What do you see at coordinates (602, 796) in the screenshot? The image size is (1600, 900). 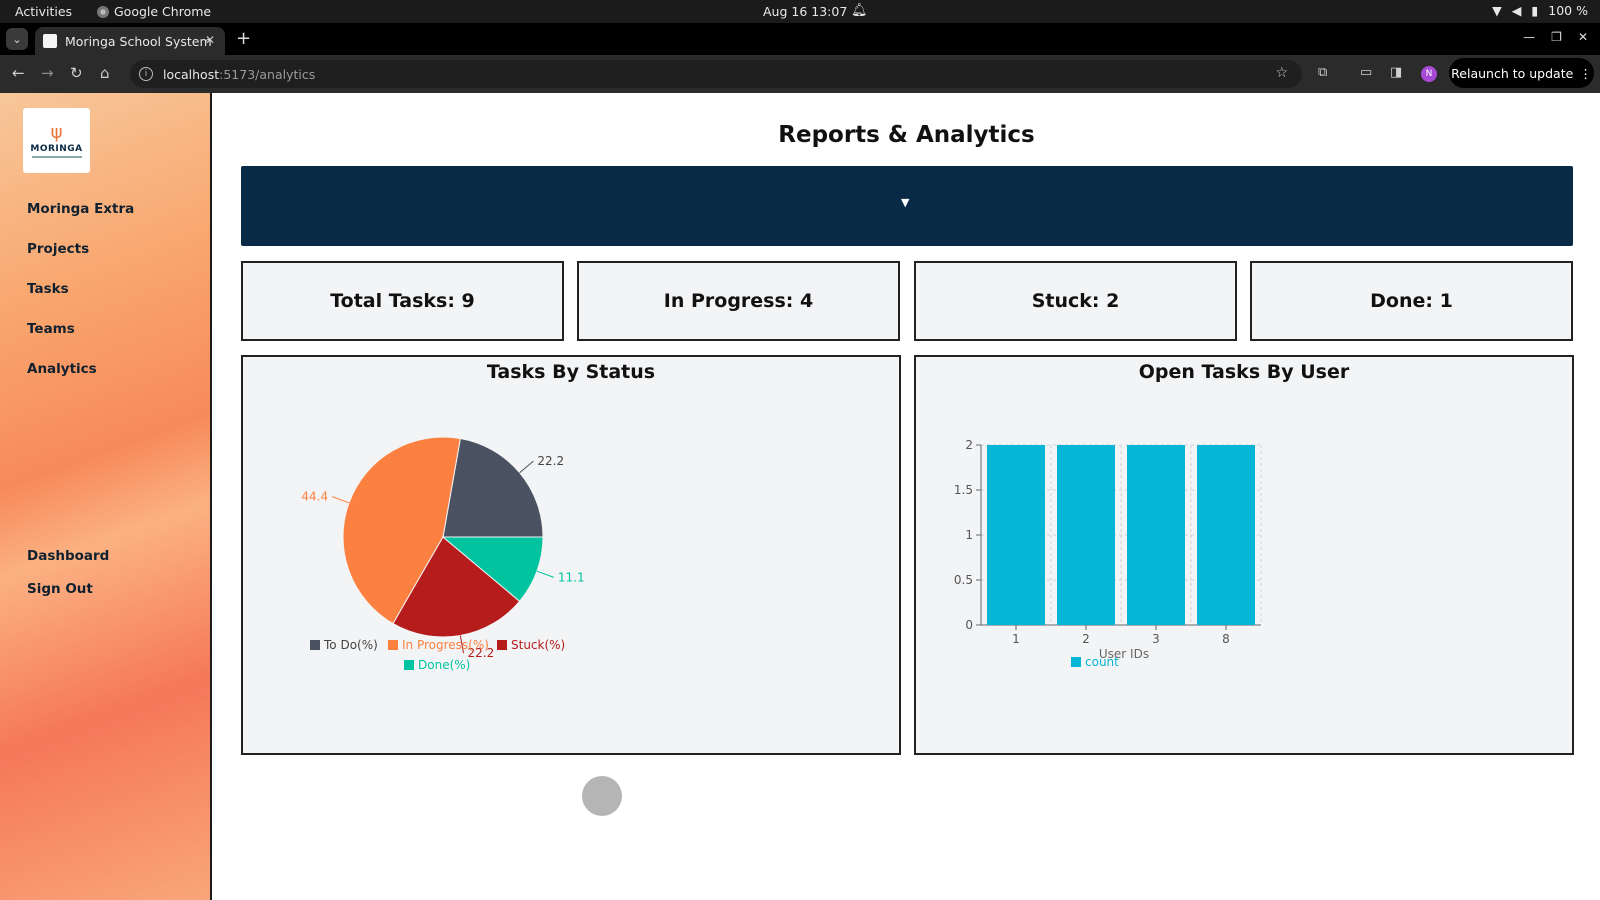 I see `loading-spinner` at bounding box center [602, 796].